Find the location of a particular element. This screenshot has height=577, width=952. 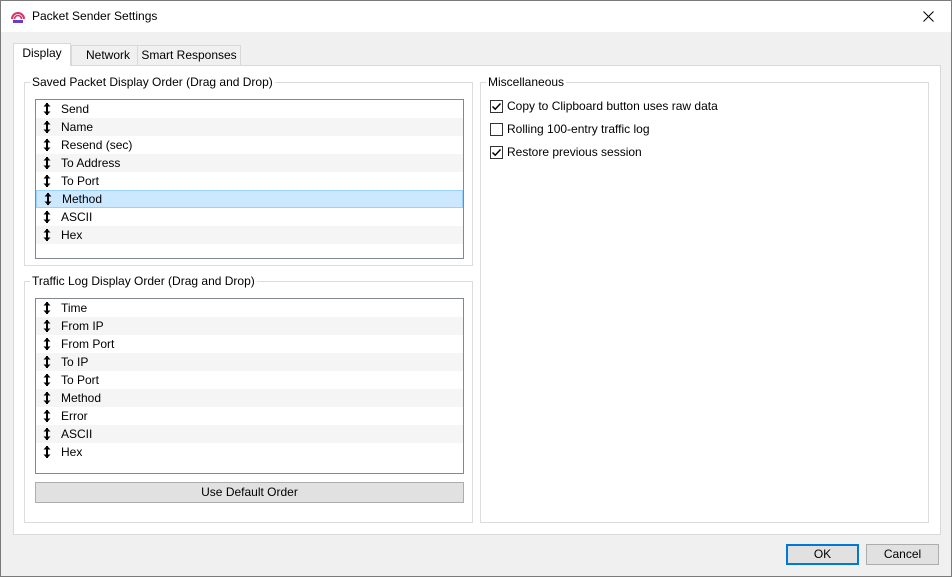

list-item-label: Send is located at coordinates (75, 109).